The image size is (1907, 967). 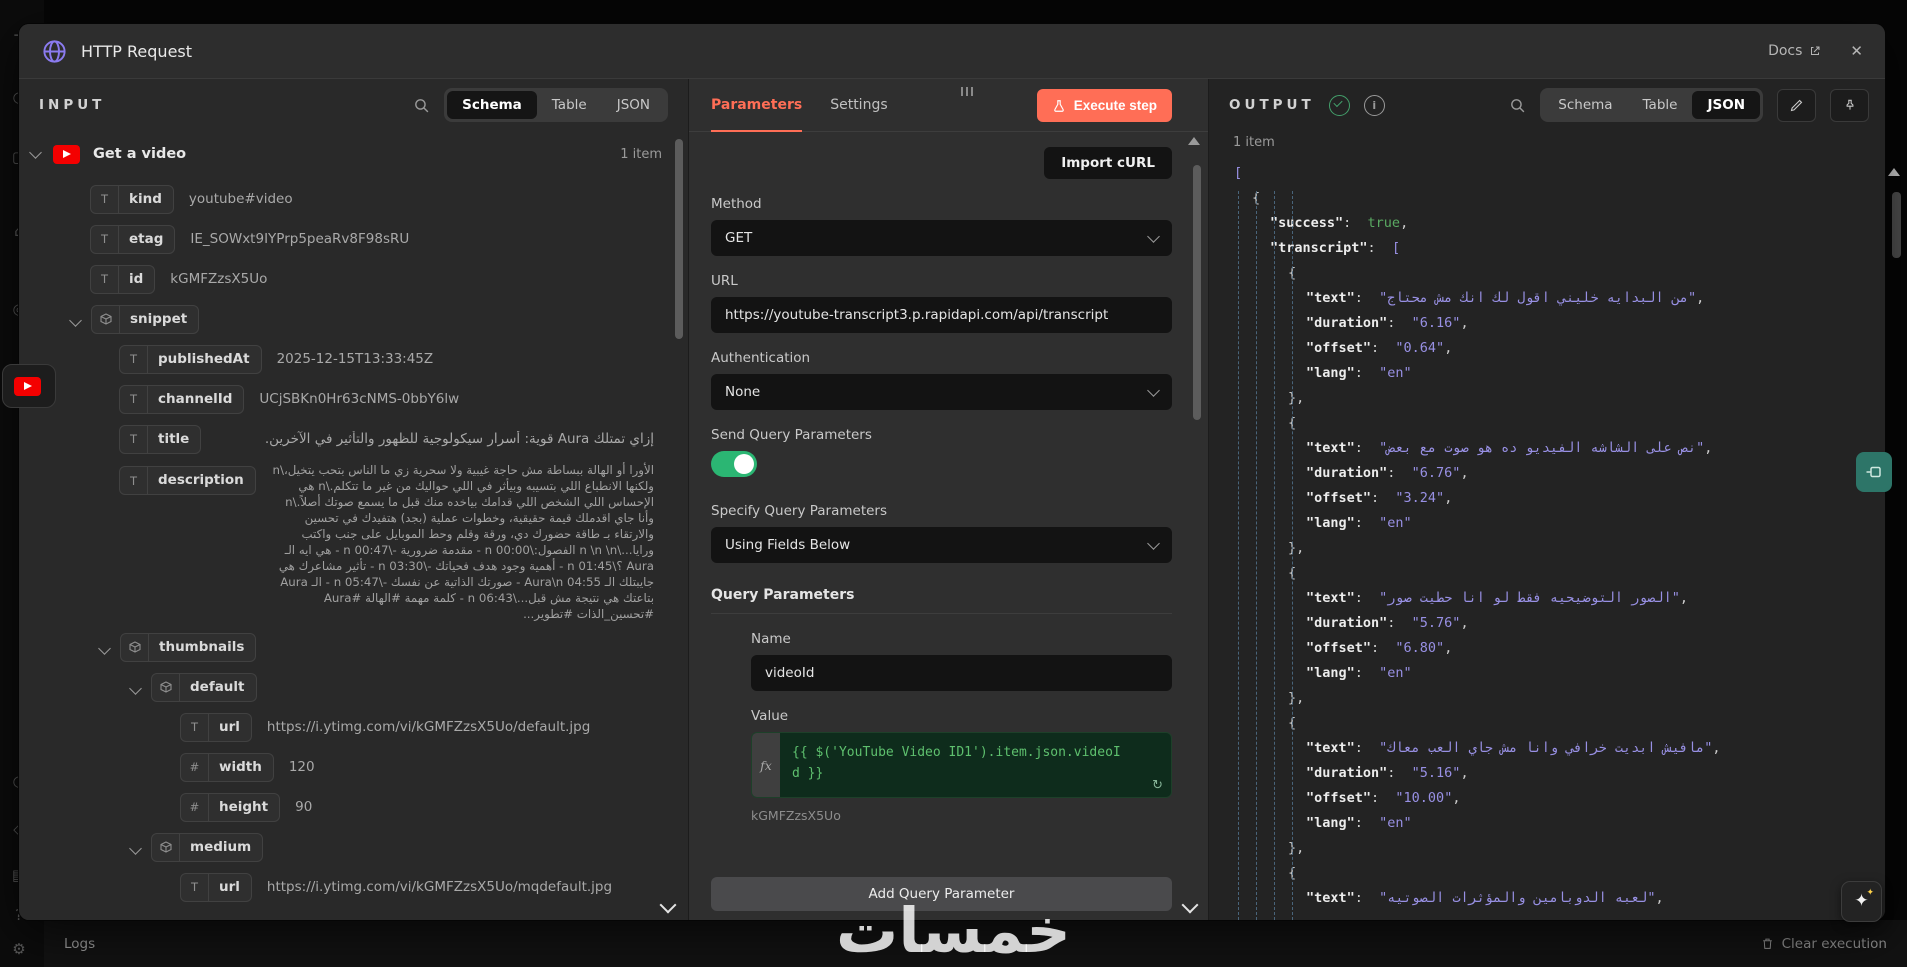 What do you see at coordinates (770, 716) in the screenshot?
I see `param-value-label: Value` at bounding box center [770, 716].